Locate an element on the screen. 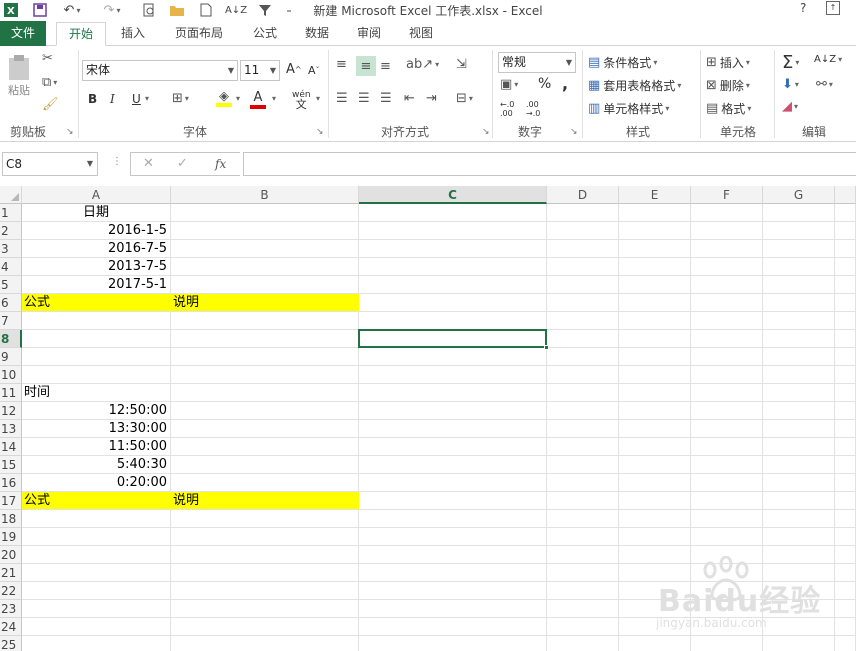  cell-c20 is located at coordinates (453, 555).